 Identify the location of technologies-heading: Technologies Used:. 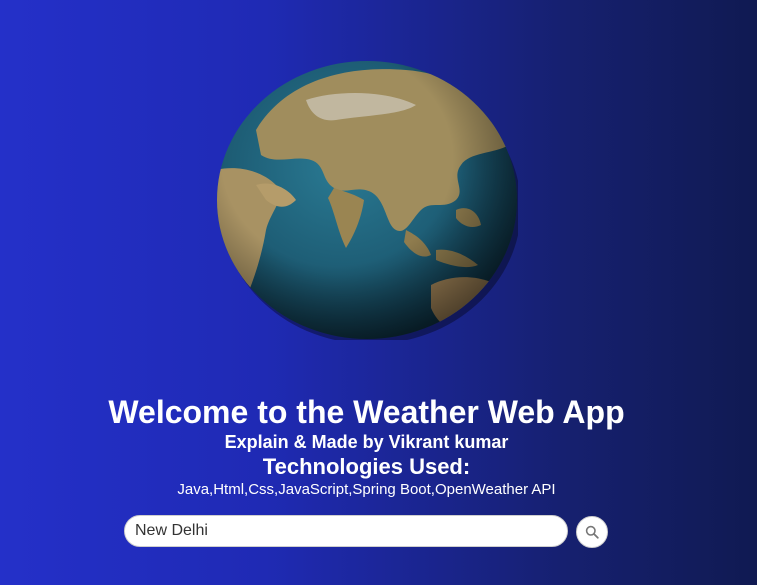
(366, 466).